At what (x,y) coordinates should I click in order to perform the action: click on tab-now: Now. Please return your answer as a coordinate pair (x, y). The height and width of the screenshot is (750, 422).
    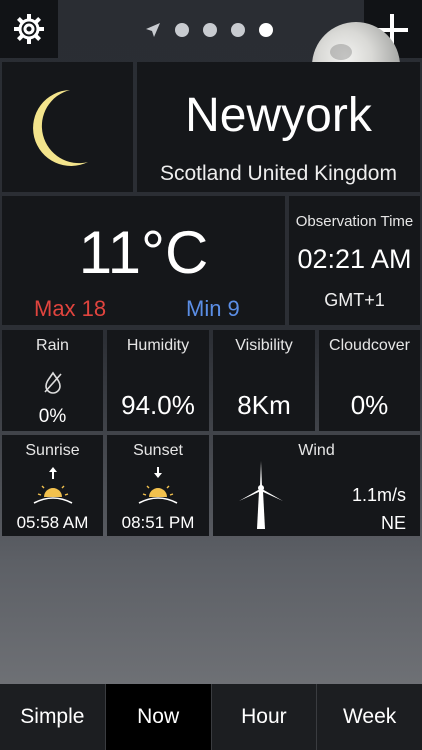
    Looking at the image, I should click on (158, 717).